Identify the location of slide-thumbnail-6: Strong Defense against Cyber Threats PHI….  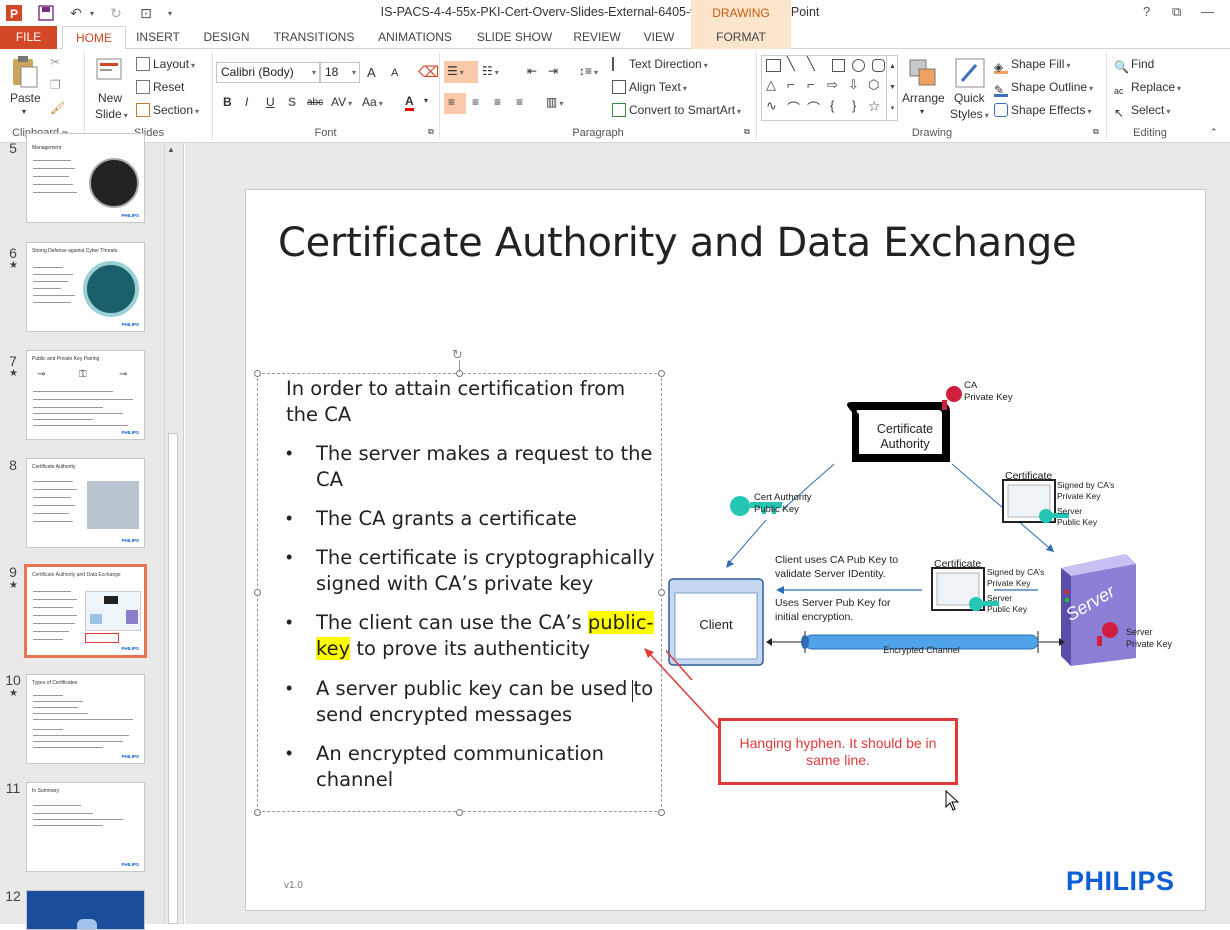
(85, 287).